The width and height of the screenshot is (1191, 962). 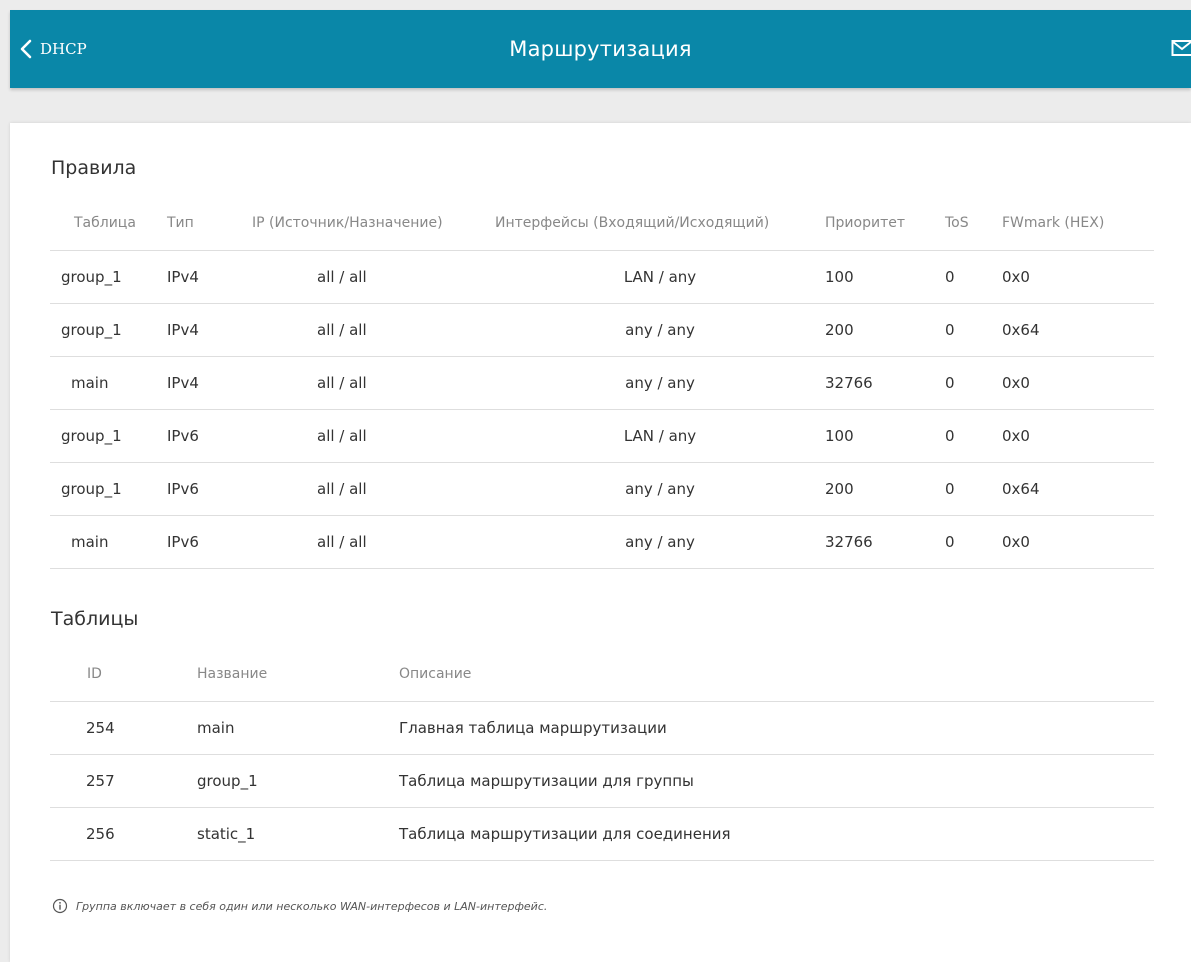 I want to click on table-id-cell: 254, so click(x=123, y=728).